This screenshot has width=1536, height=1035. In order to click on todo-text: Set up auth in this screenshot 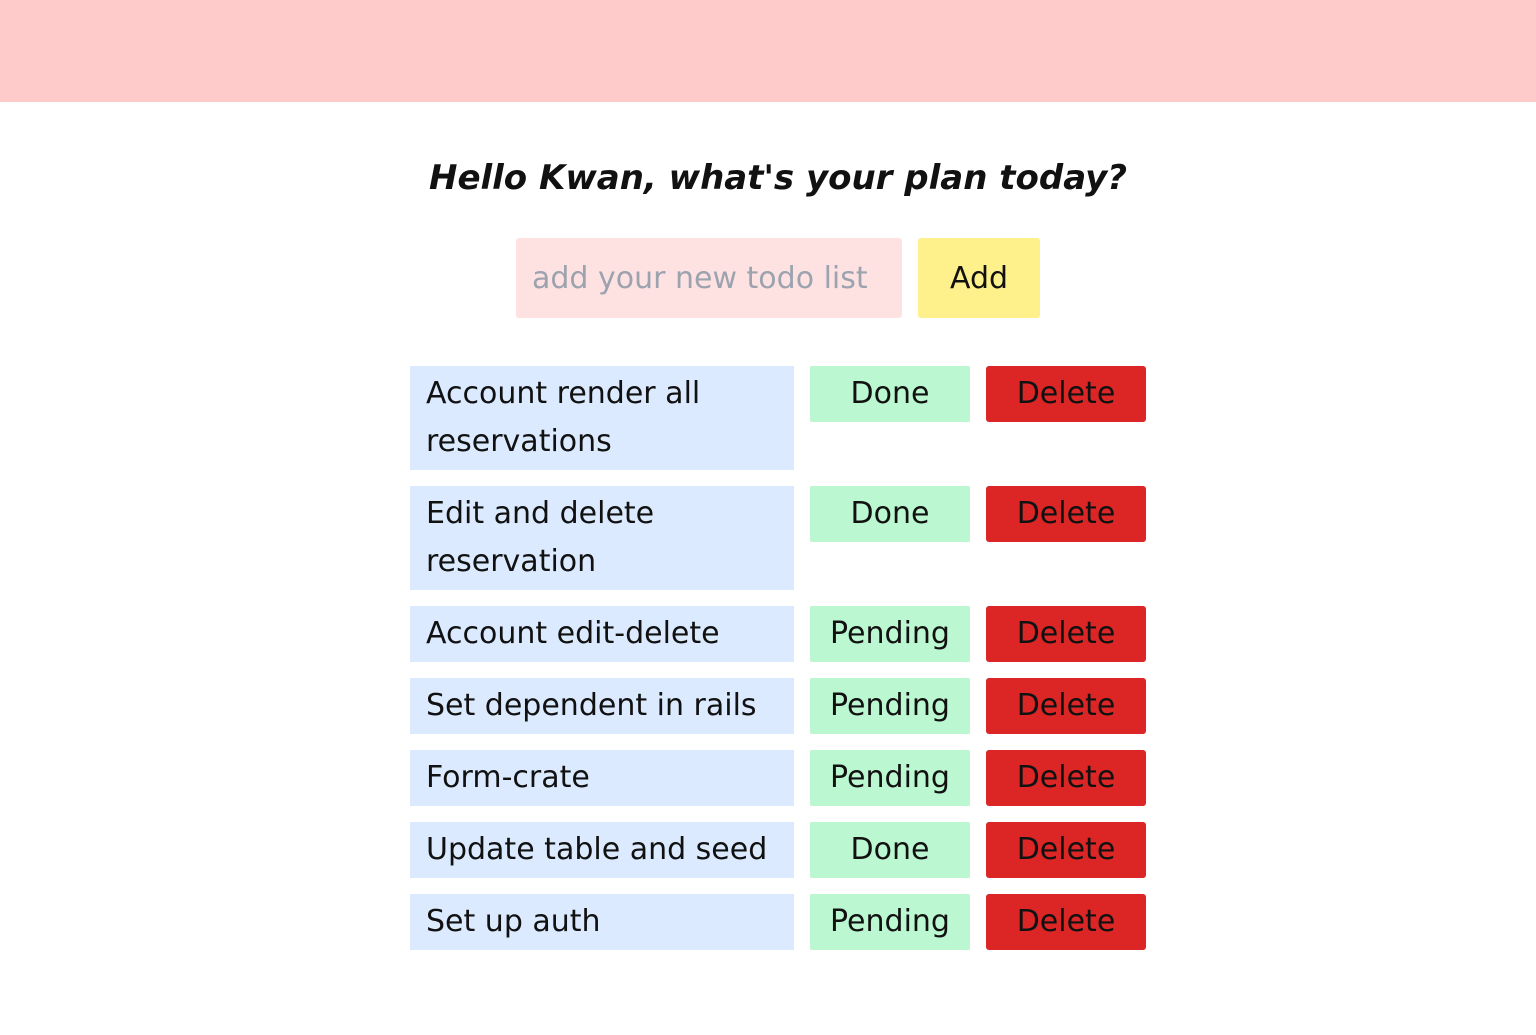, I will do `click(602, 922)`.